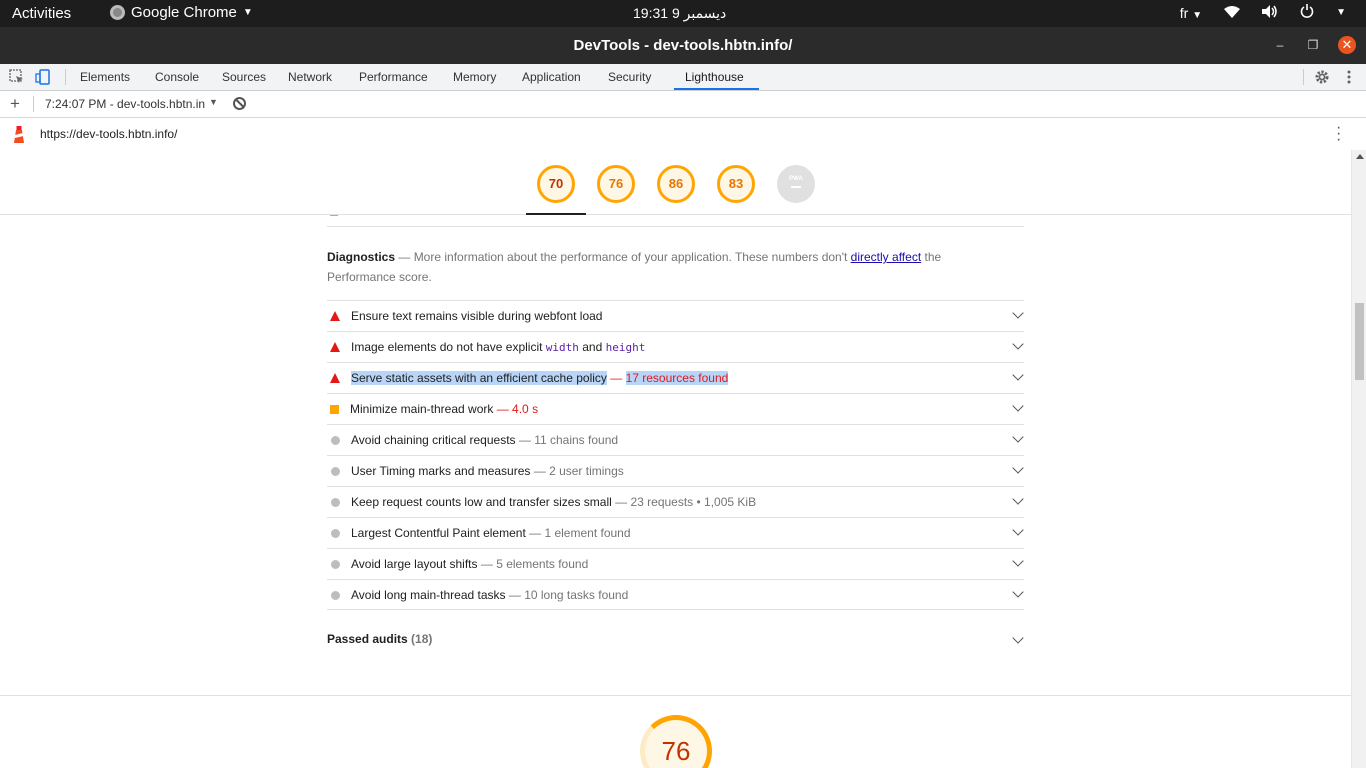 The width and height of the screenshot is (1366, 768). What do you see at coordinates (679, 13) in the screenshot?
I see `clock: 19:31 ديسمبر 9` at bounding box center [679, 13].